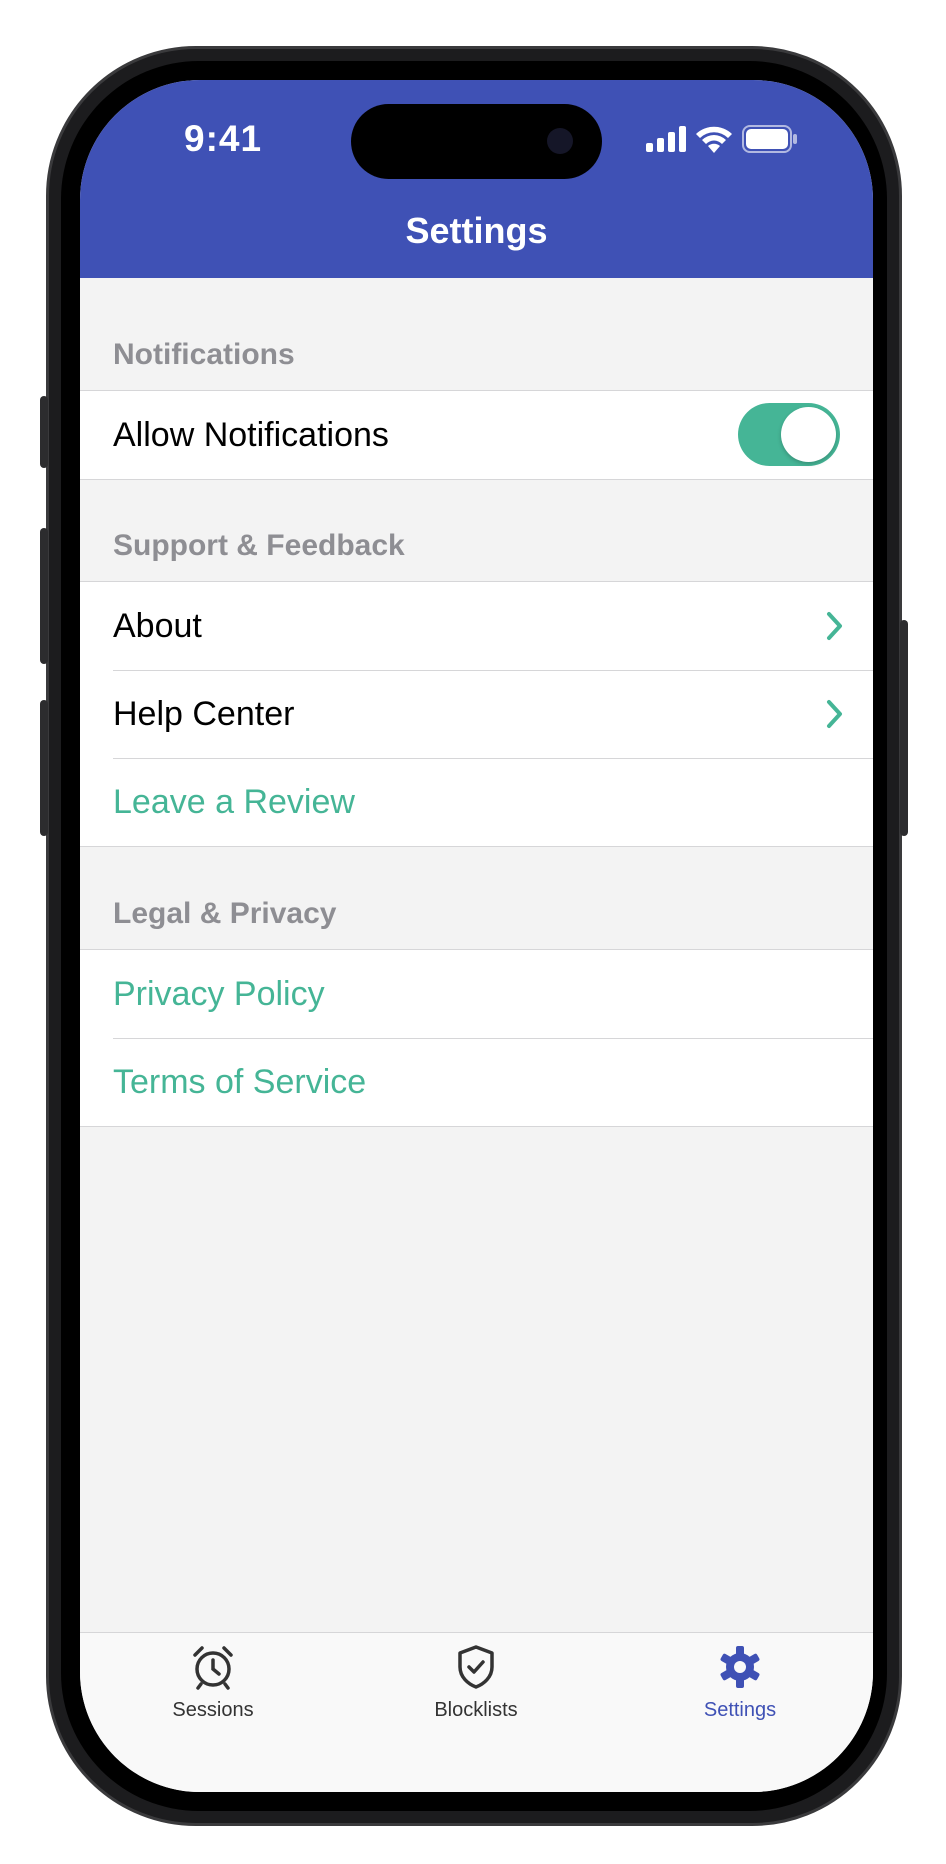 The height and width of the screenshot is (1864, 946). I want to click on notifications-toggle, so click(789, 434).